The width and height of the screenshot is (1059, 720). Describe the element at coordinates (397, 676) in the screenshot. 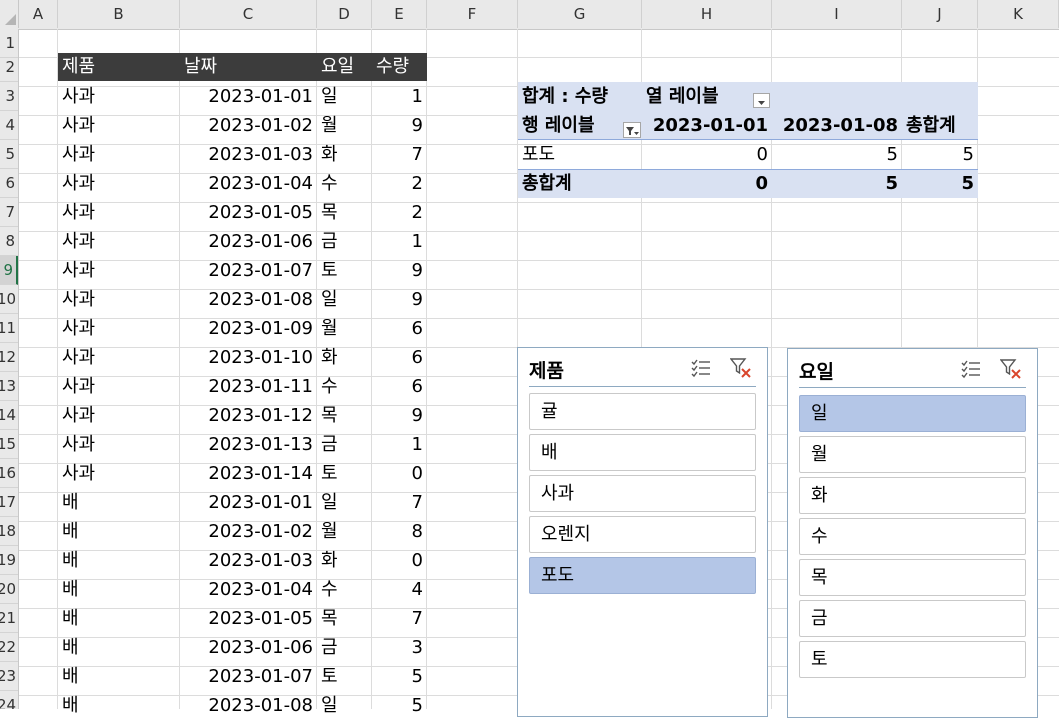

I see `cell-qty: 5` at that location.